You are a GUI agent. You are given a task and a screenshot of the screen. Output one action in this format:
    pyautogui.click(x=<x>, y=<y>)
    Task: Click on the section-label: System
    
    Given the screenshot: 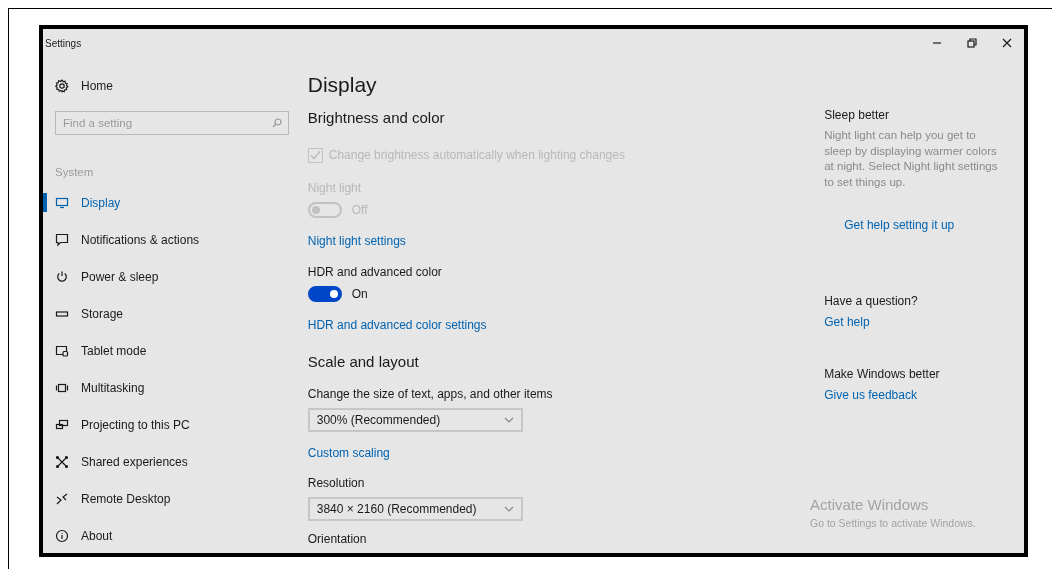 What is the action you would take?
    pyautogui.click(x=75, y=172)
    